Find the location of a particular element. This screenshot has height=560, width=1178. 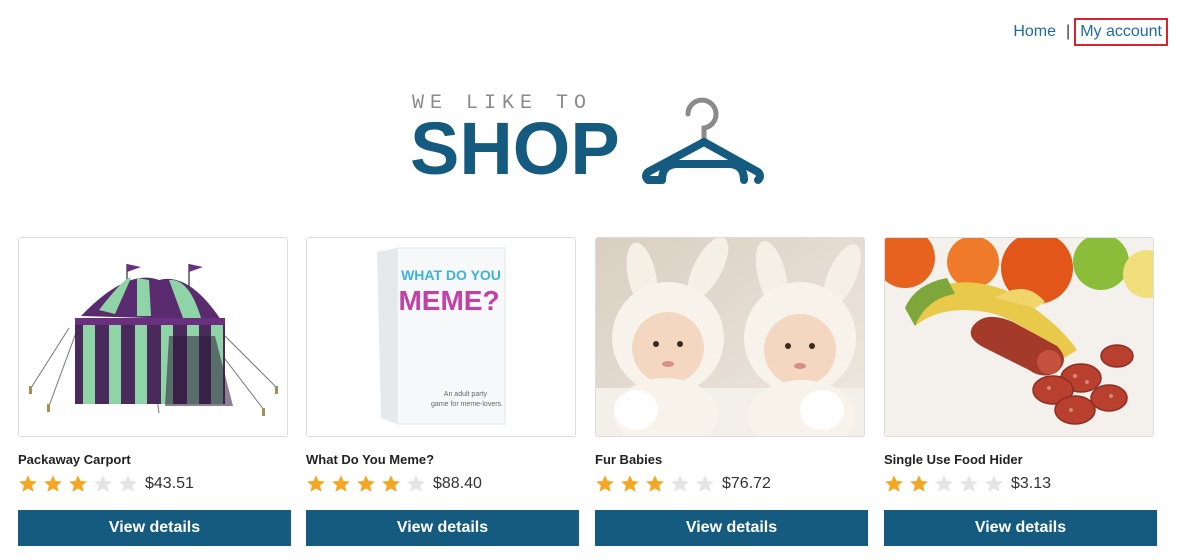

product-card: Packaway Carport $43.51 View details is located at coordinates (155, 392).